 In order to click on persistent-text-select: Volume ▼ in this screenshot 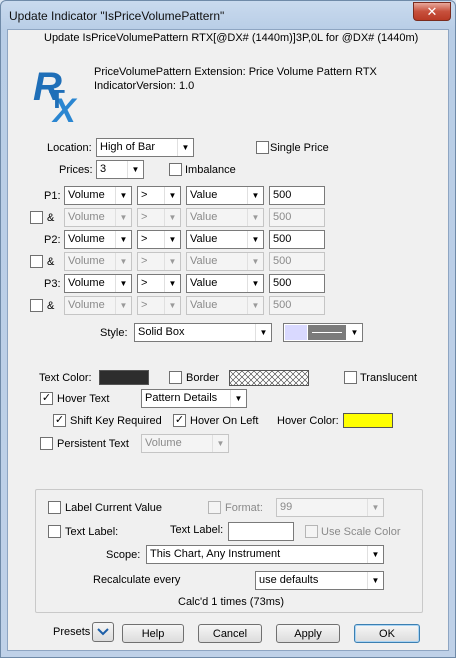, I will do `click(185, 443)`.